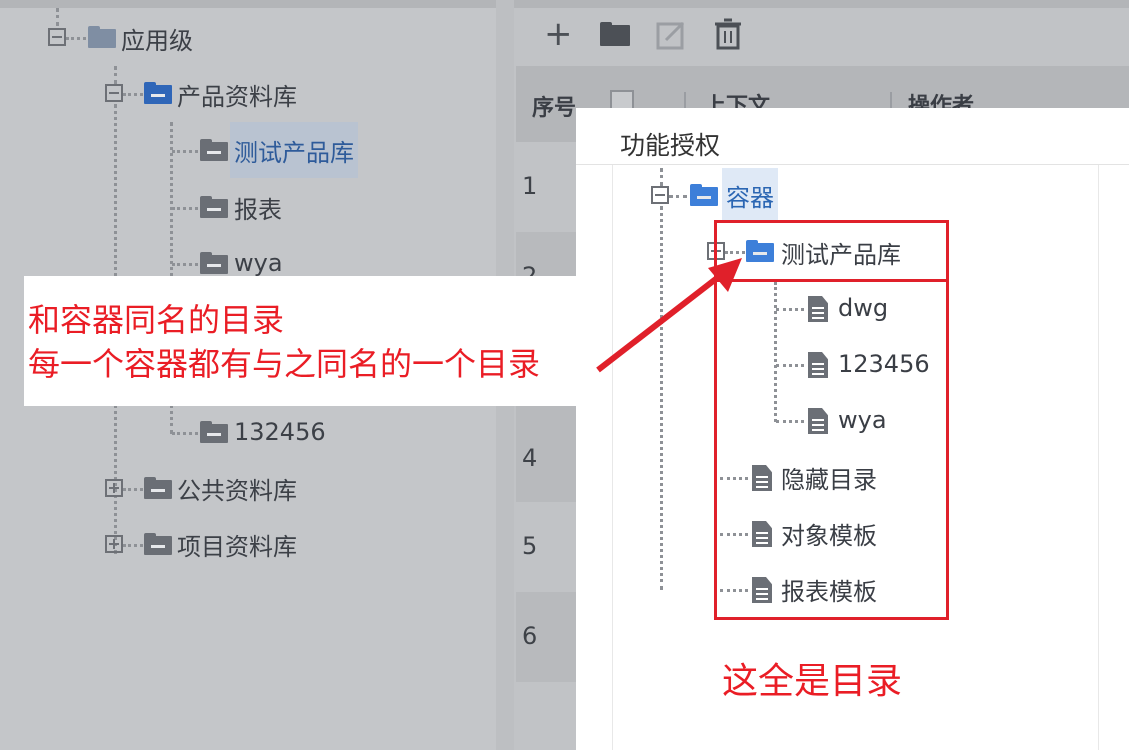 This screenshot has width=1129, height=750. Describe the element at coordinates (554, 106) in the screenshot. I see `column-header-index: 序号` at that location.